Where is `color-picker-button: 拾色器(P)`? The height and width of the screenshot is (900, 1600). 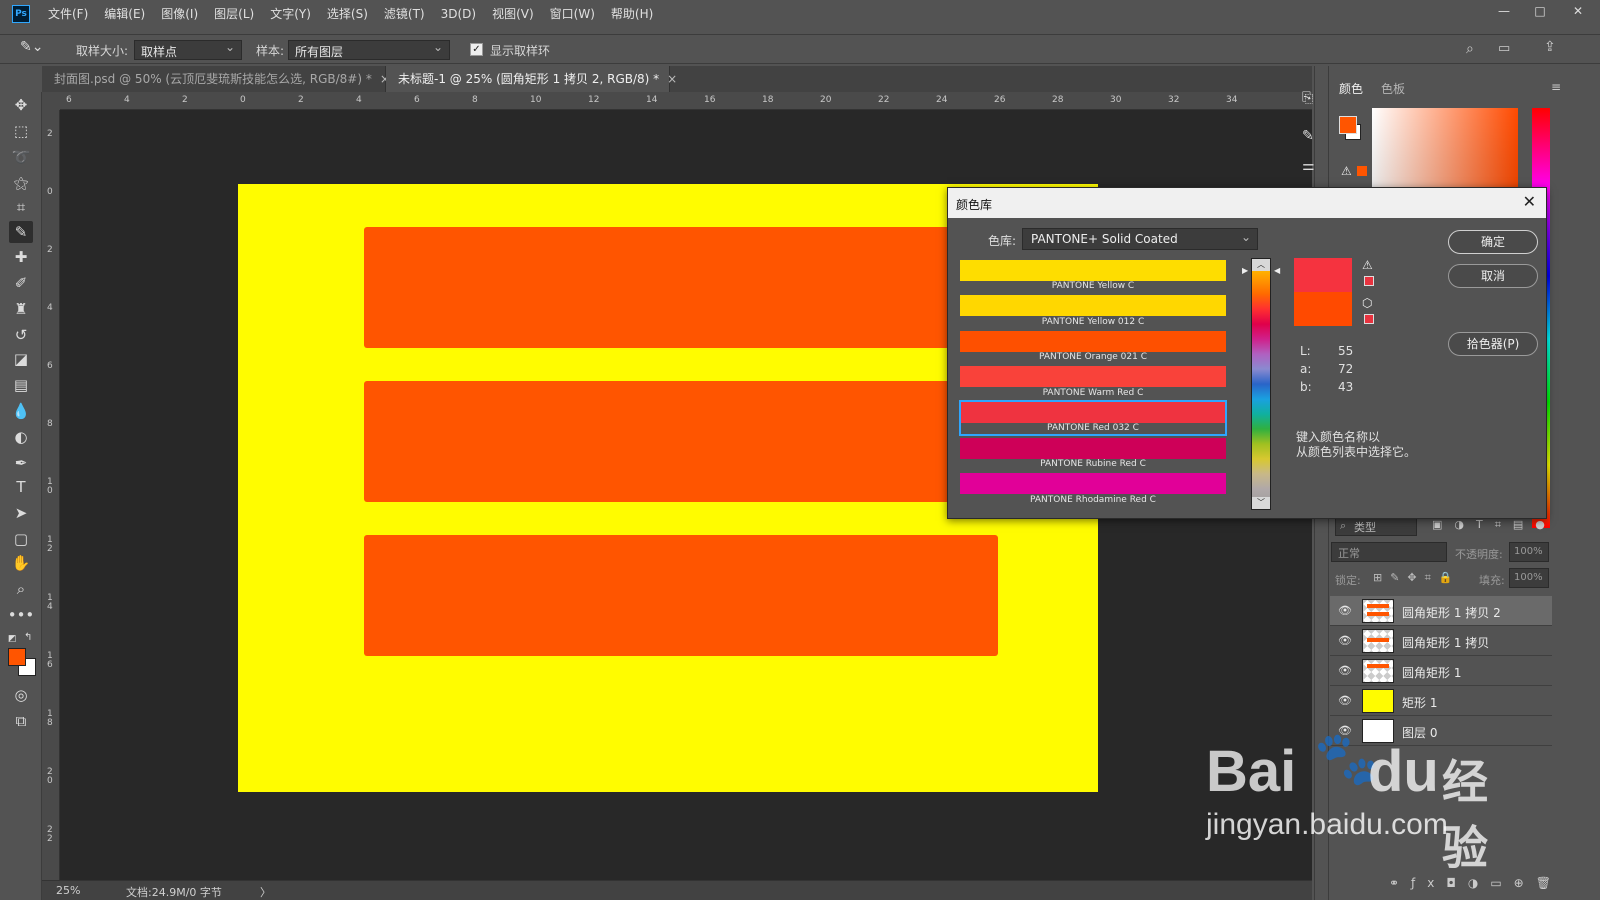 color-picker-button: 拾色器(P) is located at coordinates (1493, 344).